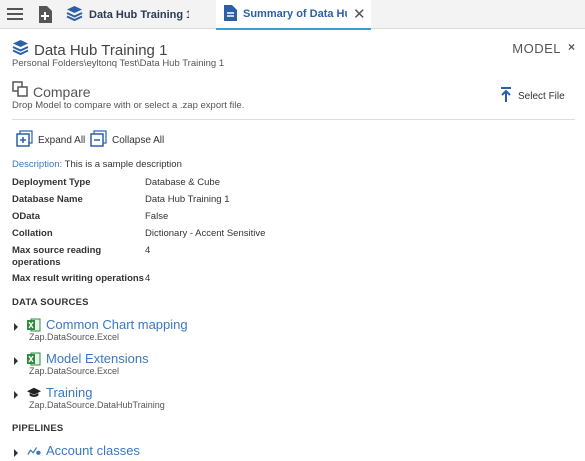  Describe the element at coordinates (45, 14) in the screenshot. I see `new-document-icon` at that location.